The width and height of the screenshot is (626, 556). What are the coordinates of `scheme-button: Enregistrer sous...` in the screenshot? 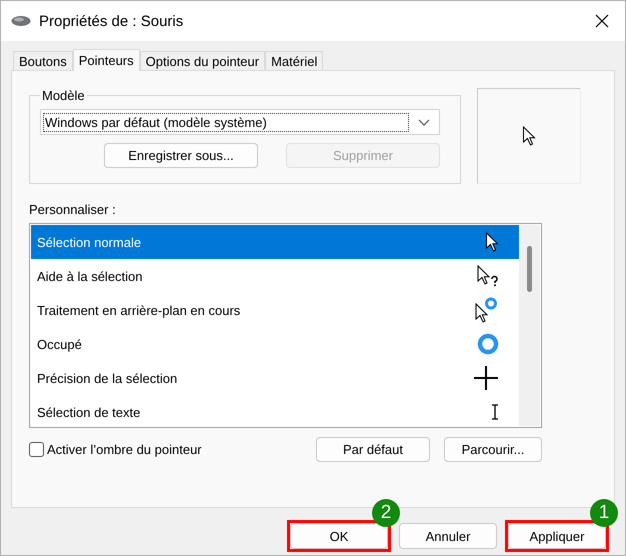 It's located at (181, 155).